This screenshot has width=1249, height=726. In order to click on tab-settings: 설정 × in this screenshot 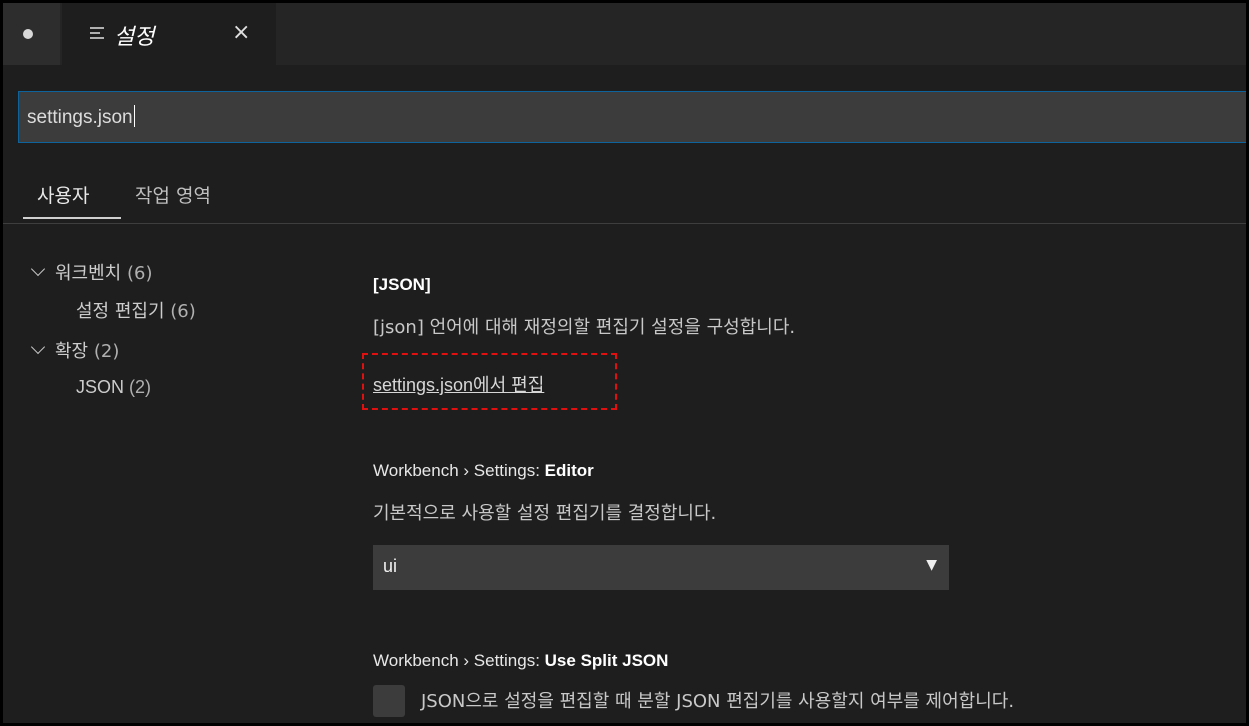, I will do `click(169, 34)`.